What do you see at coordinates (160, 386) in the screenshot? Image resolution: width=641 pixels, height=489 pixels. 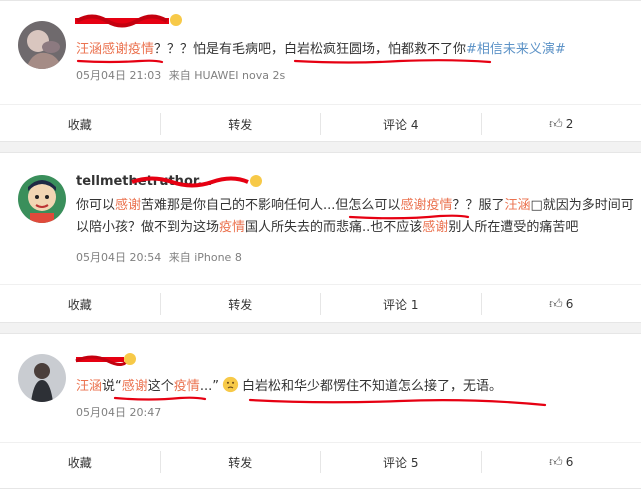 I see `text-segment: 这个` at bounding box center [160, 386].